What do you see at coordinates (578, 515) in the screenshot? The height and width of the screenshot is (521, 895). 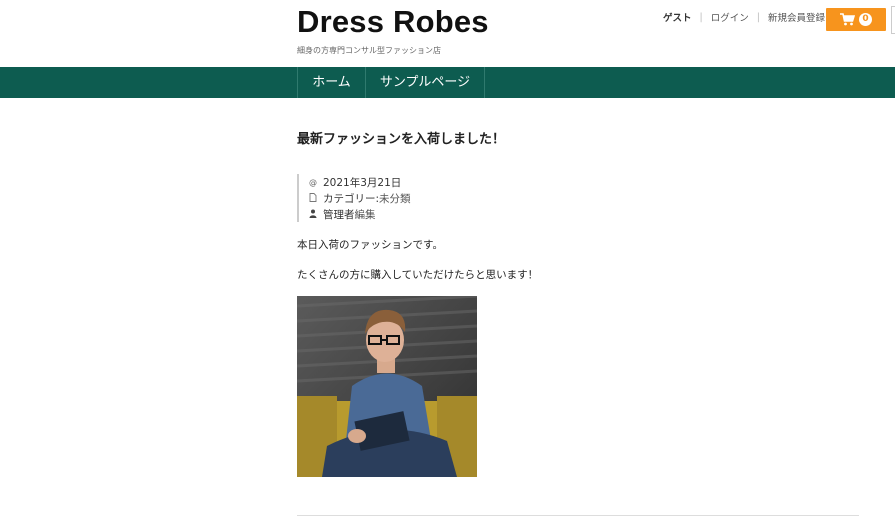 I see `divider` at bounding box center [578, 515].